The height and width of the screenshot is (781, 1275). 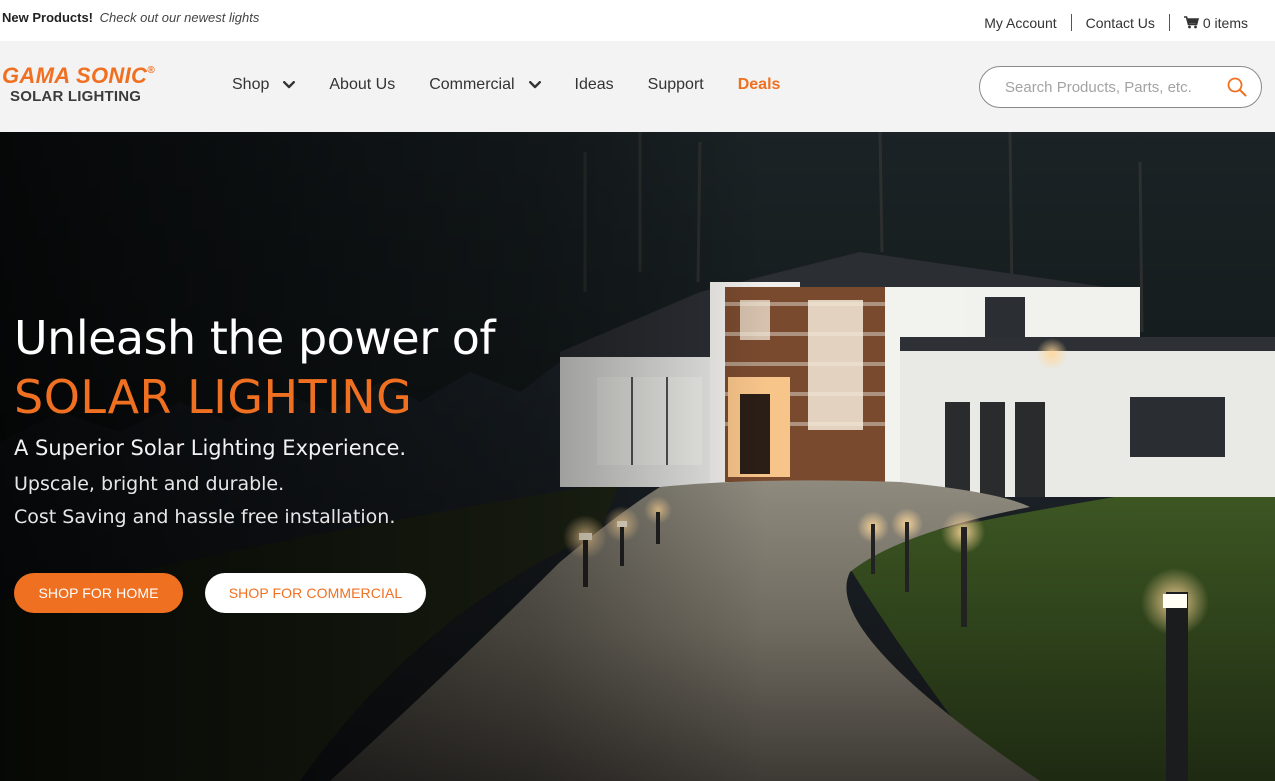 I want to click on logo: GAMA SONIC® SOLAR LIGHTING, so click(x=92, y=87).